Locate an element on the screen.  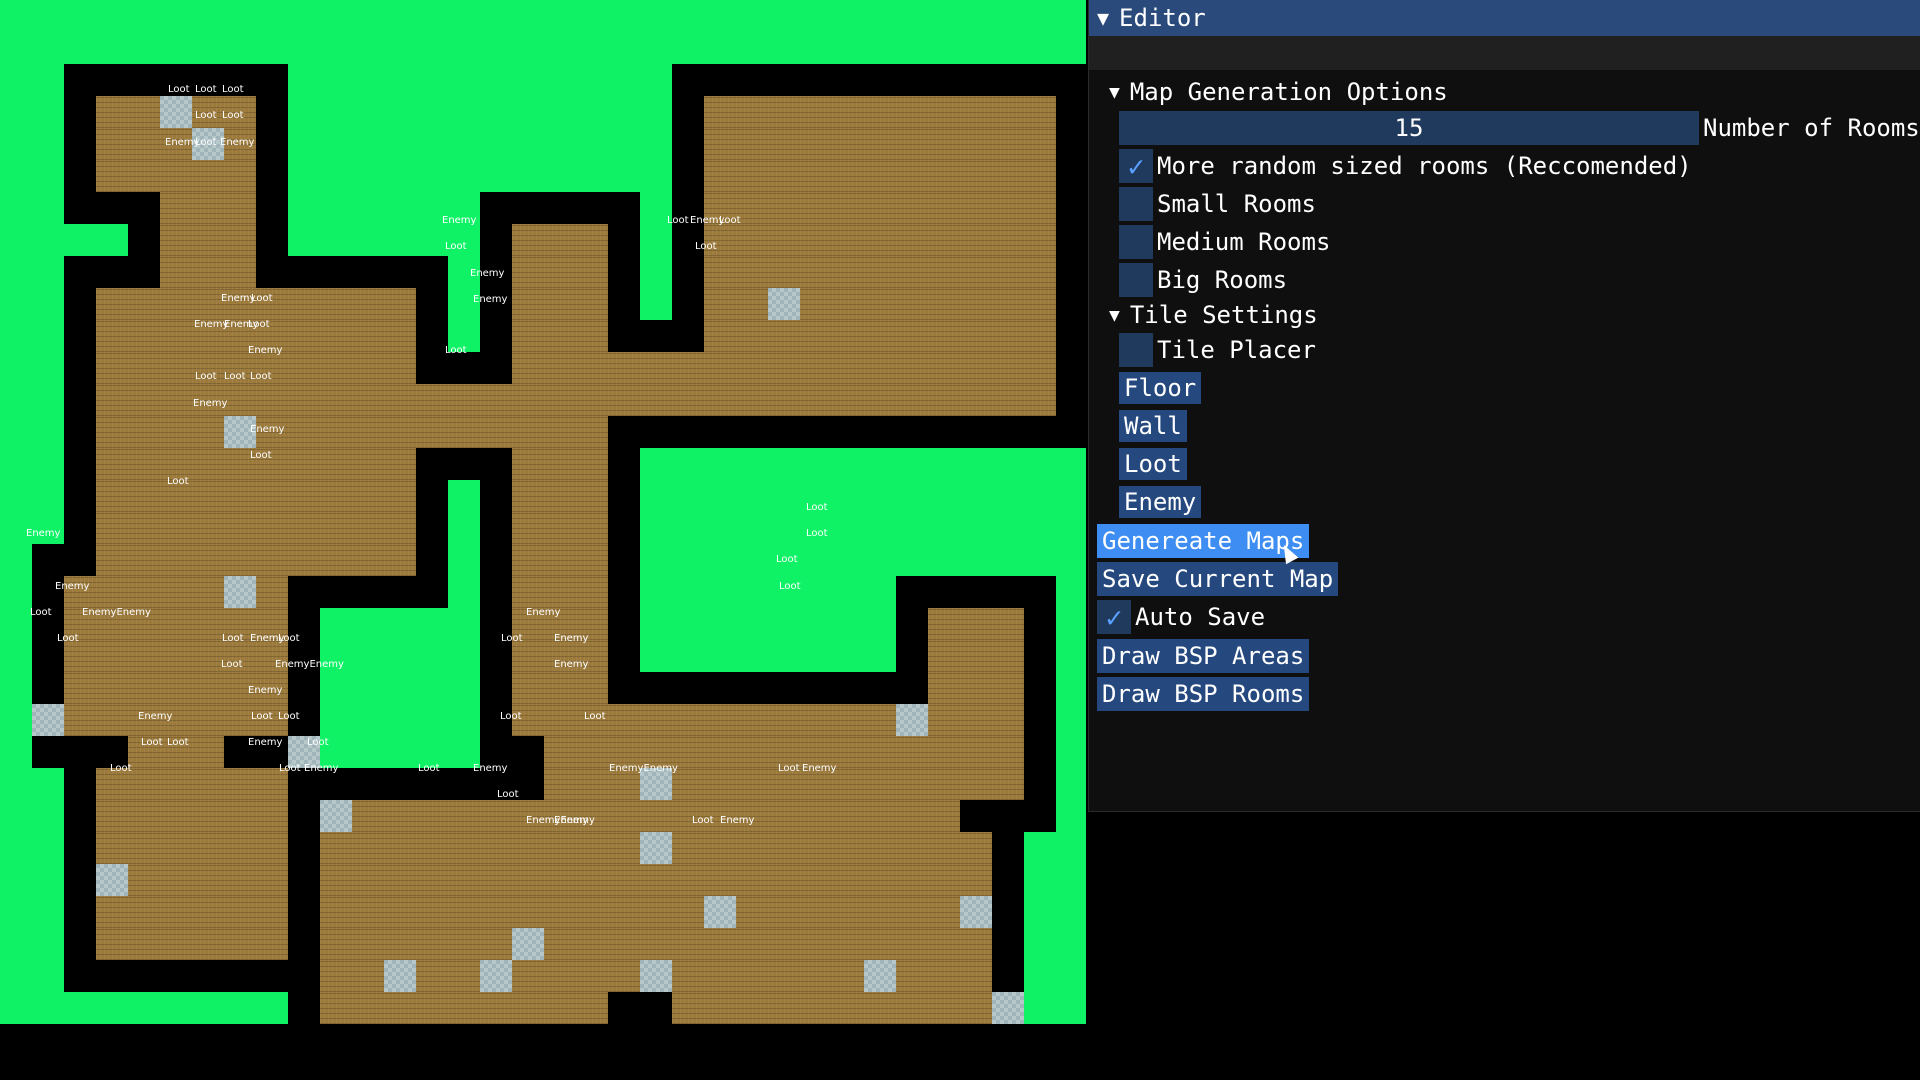
enemy-tile-button: Enemy is located at coordinates (1160, 502).